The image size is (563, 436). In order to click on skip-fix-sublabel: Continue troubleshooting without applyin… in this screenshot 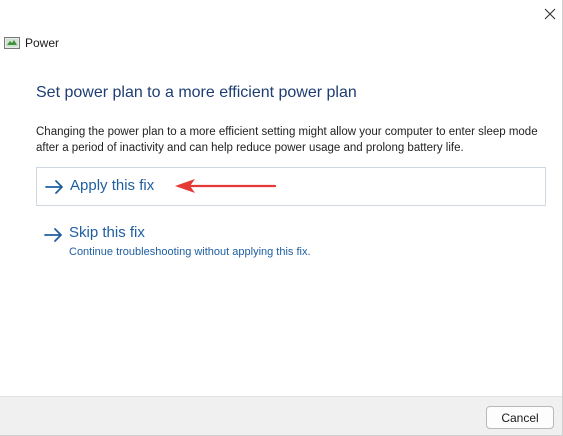, I will do `click(190, 252)`.